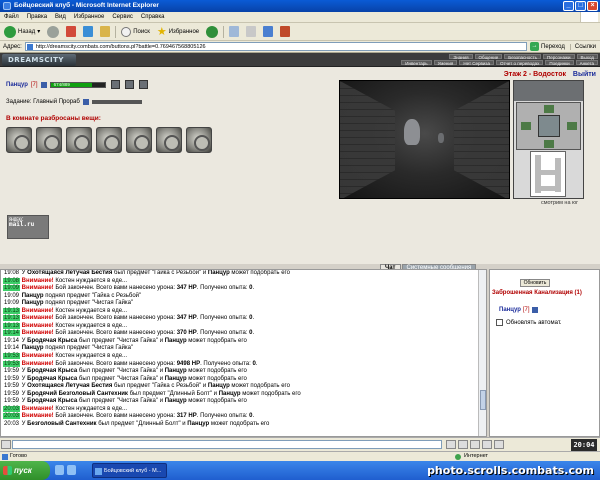  What do you see at coordinates (584, 74) in the screenshot?
I see `exit-link: Выйти` at bounding box center [584, 74].